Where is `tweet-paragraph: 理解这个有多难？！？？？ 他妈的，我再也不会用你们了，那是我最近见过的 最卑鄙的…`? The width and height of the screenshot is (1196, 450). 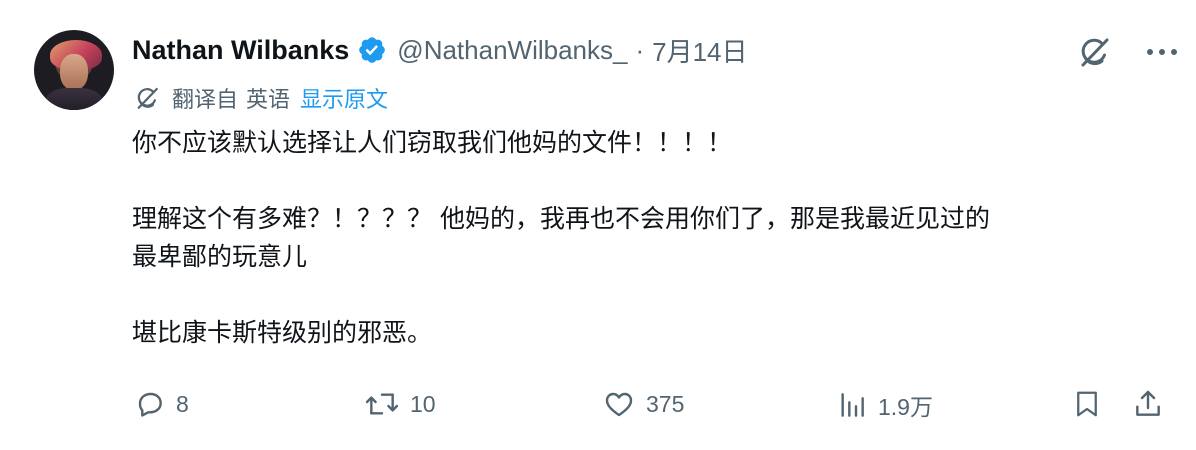
tweet-paragraph: 理解这个有多难？！？？？ 他妈的，我再也不会用你们了，那是我最近见过的 最卑鄙的… is located at coordinates (642, 238).